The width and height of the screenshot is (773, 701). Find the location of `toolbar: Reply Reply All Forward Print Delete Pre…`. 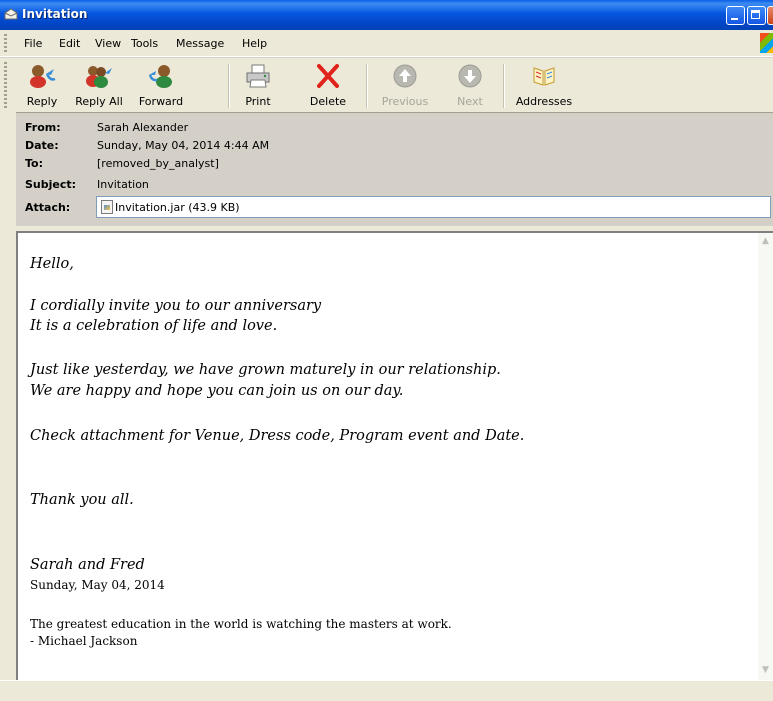

toolbar: Reply Reply All Forward Print Delete Pre… is located at coordinates (386, 85).